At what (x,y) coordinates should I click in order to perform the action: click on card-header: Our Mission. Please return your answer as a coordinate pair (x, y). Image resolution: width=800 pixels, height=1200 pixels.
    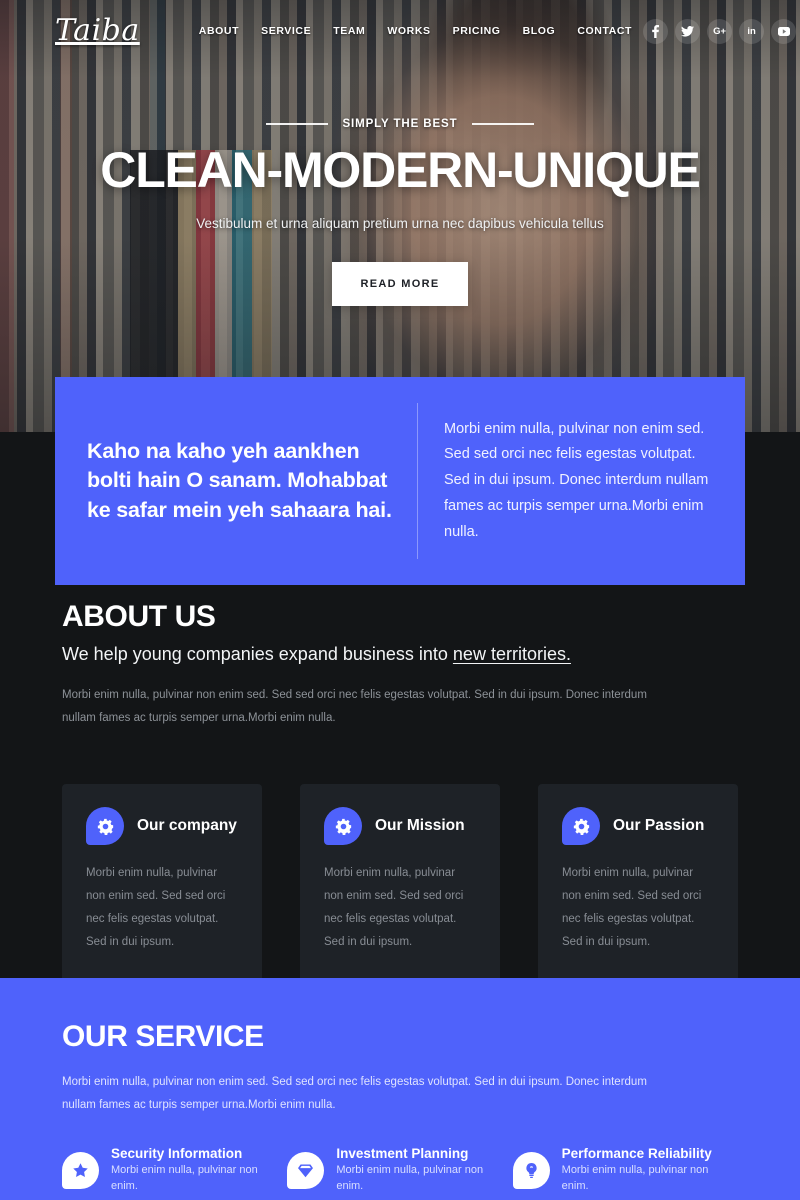
    Looking at the image, I should click on (400, 826).